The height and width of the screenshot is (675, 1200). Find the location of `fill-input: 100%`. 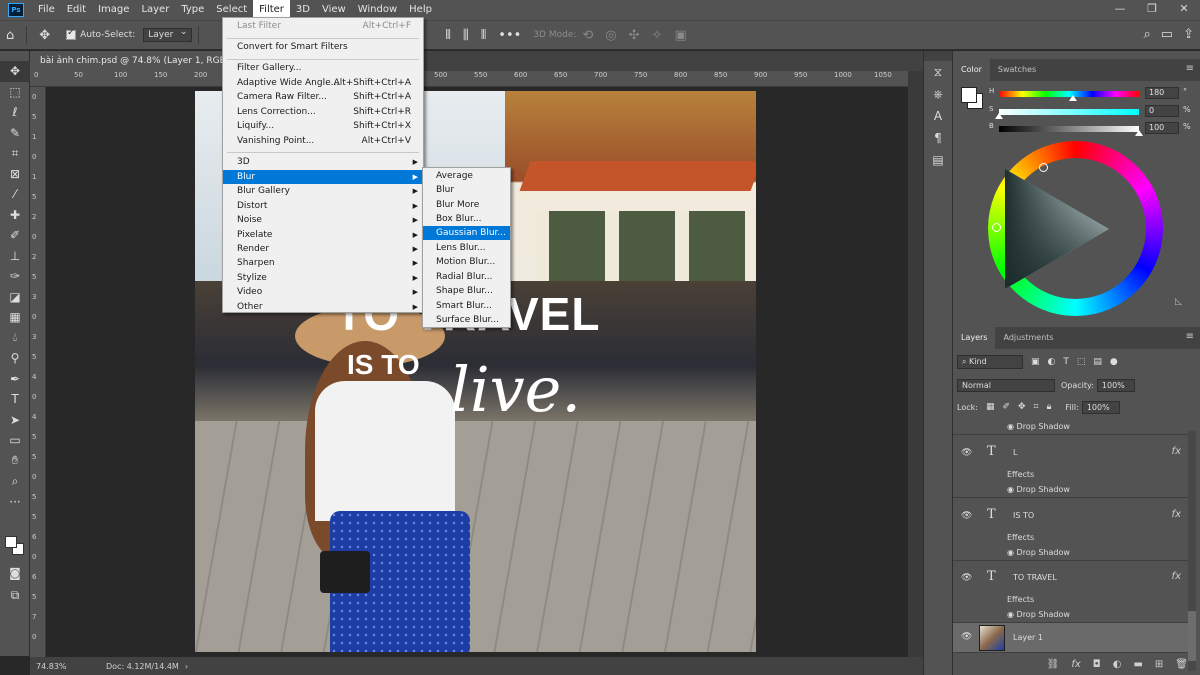

fill-input: 100% is located at coordinates (1100, 407).